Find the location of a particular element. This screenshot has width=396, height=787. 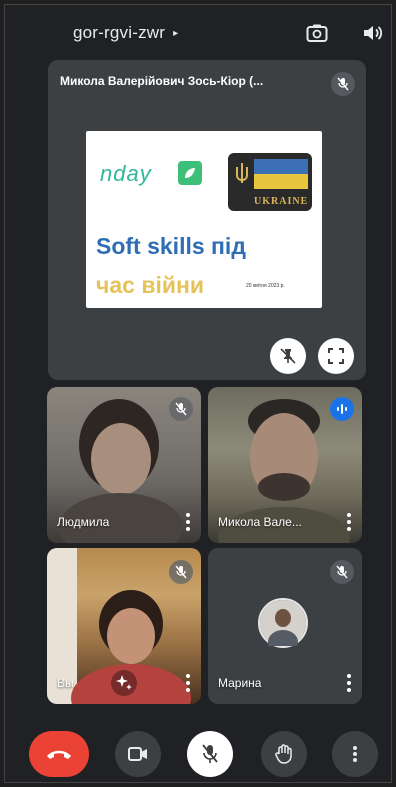

slide-date: 20 квітня 2023 р. is located at coordinates (265, 286).